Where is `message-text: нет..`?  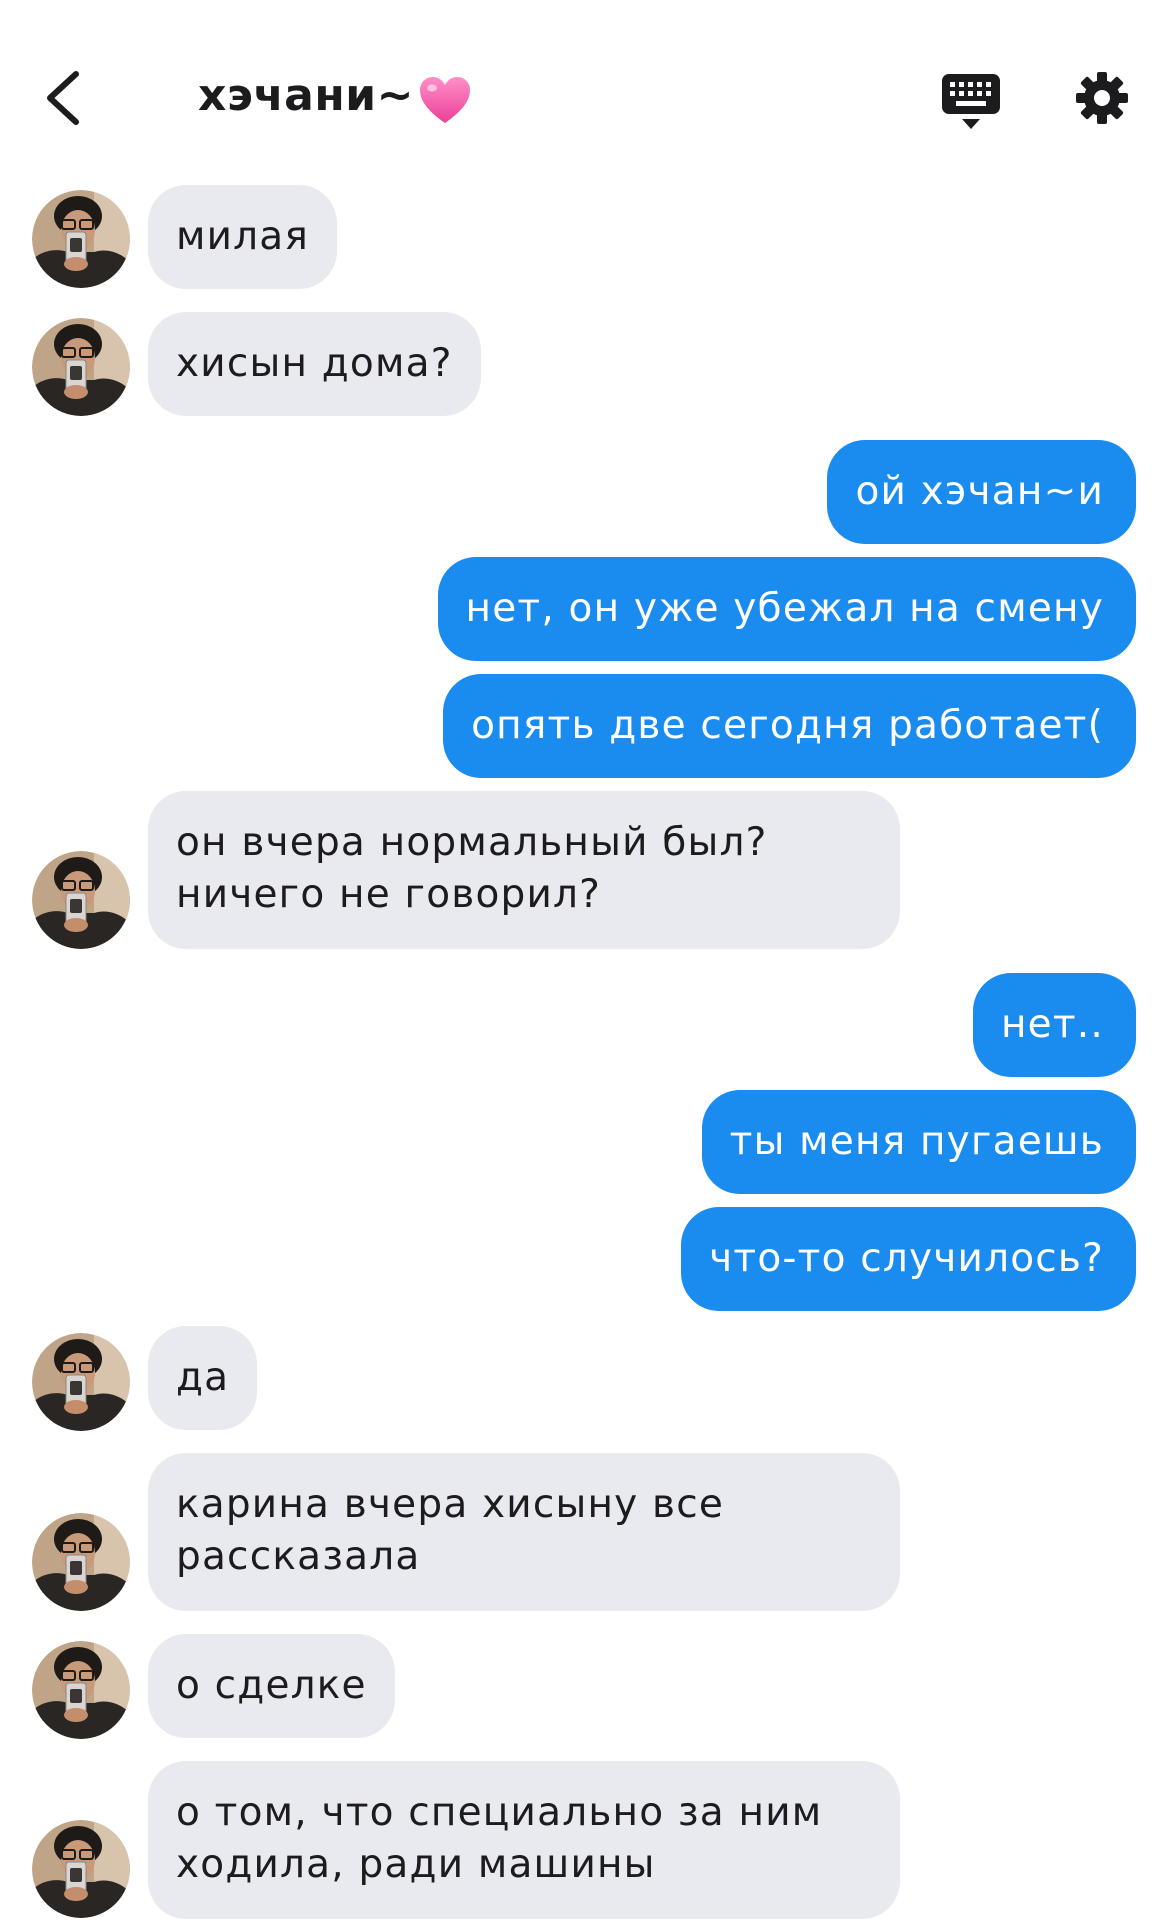 message-text: нет.. is located at coordinates (1052, 1024).